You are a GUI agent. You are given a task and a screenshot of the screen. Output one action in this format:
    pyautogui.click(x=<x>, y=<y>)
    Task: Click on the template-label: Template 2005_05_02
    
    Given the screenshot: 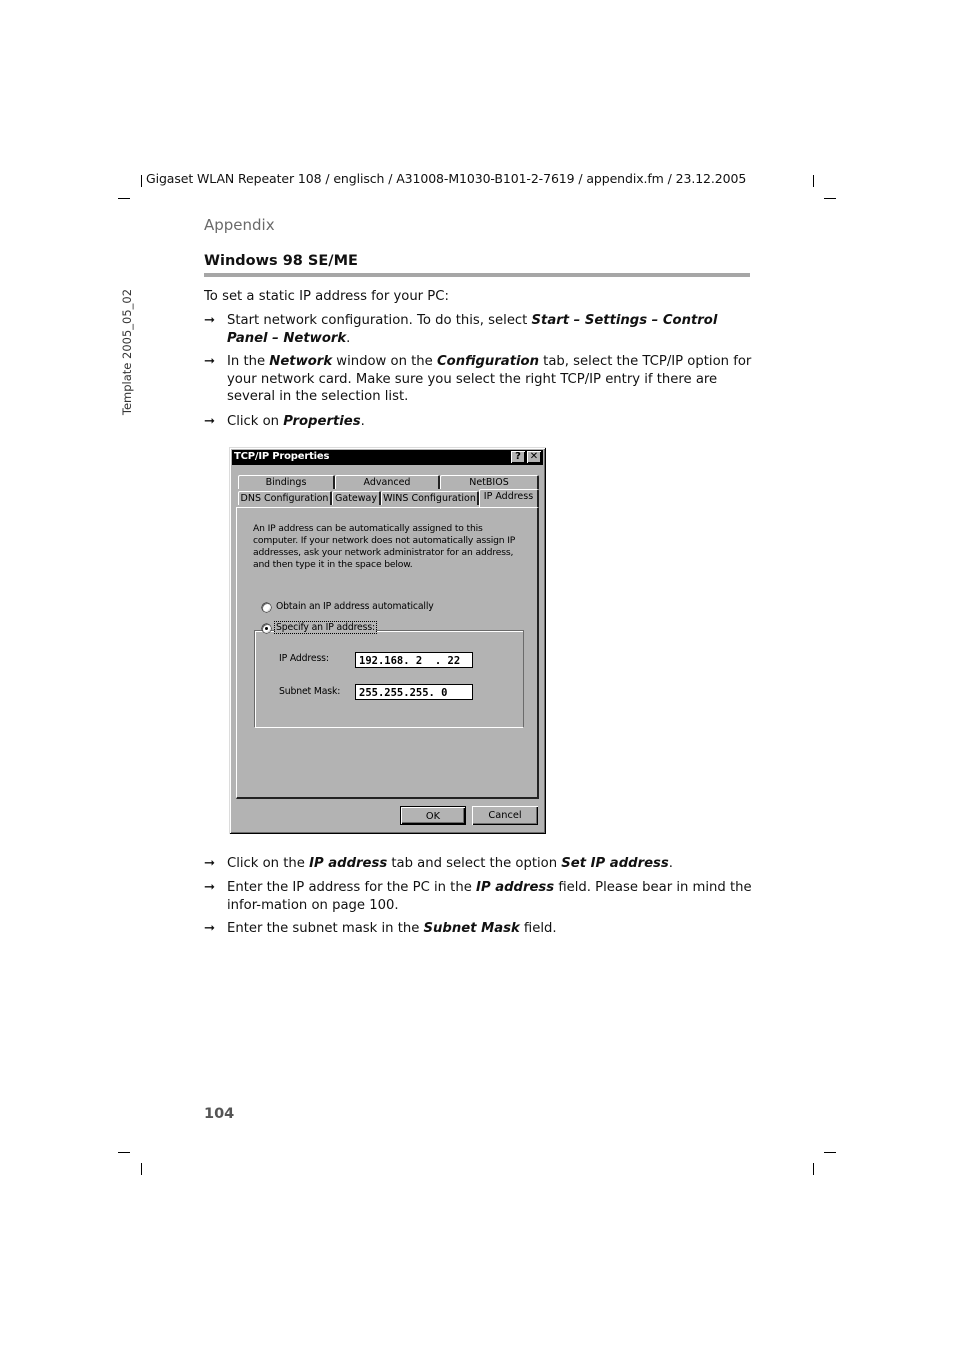 What is the action you would take?
    pyautogui.click(x=127, y=352)
    